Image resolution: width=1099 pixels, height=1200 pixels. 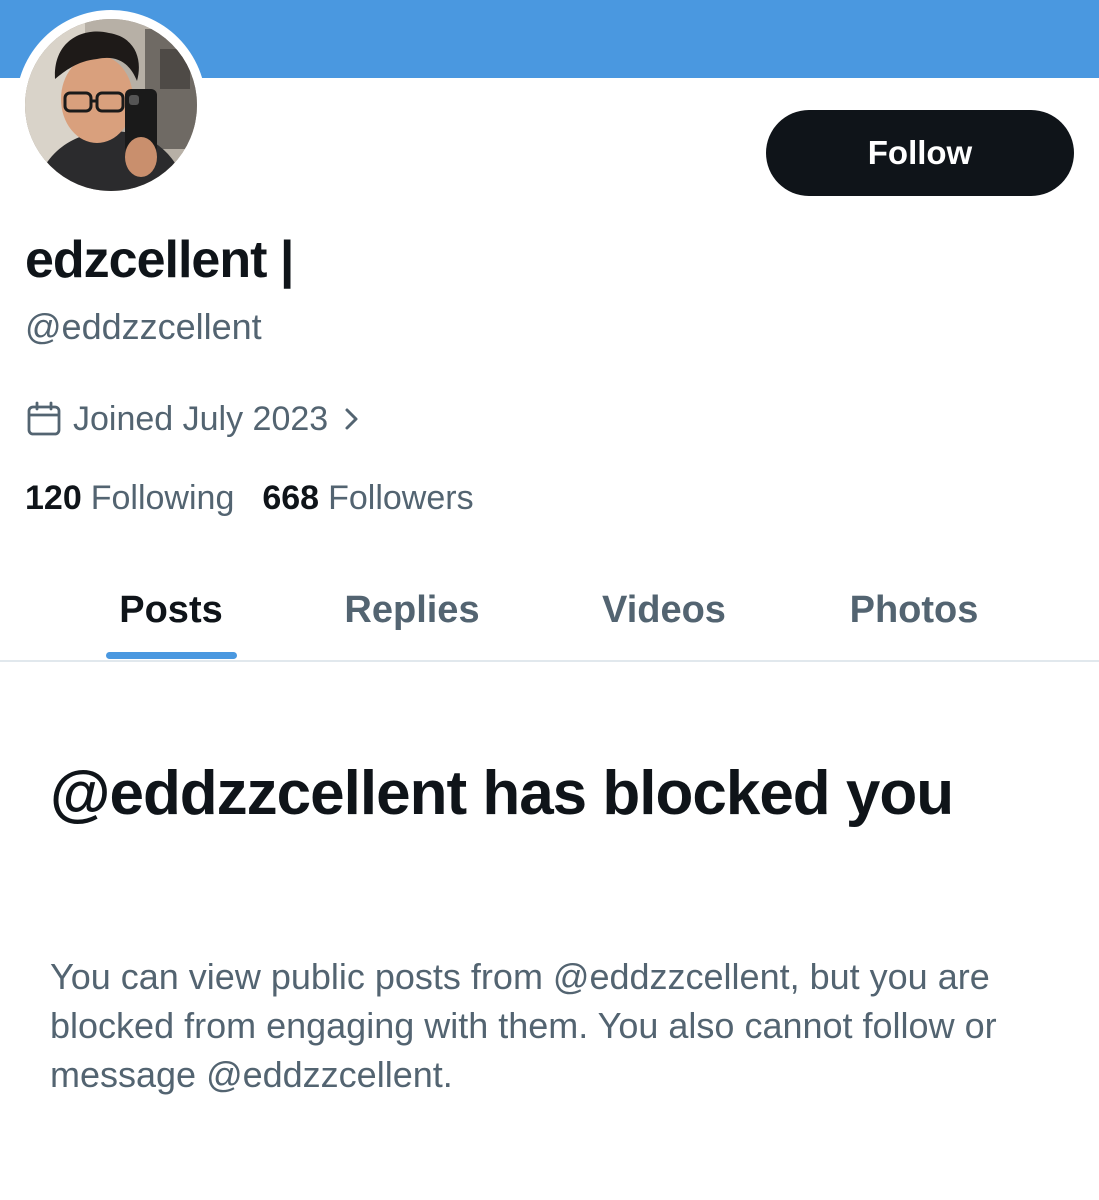 I want to click on followers-count: 668, so click(x=291, y=498).